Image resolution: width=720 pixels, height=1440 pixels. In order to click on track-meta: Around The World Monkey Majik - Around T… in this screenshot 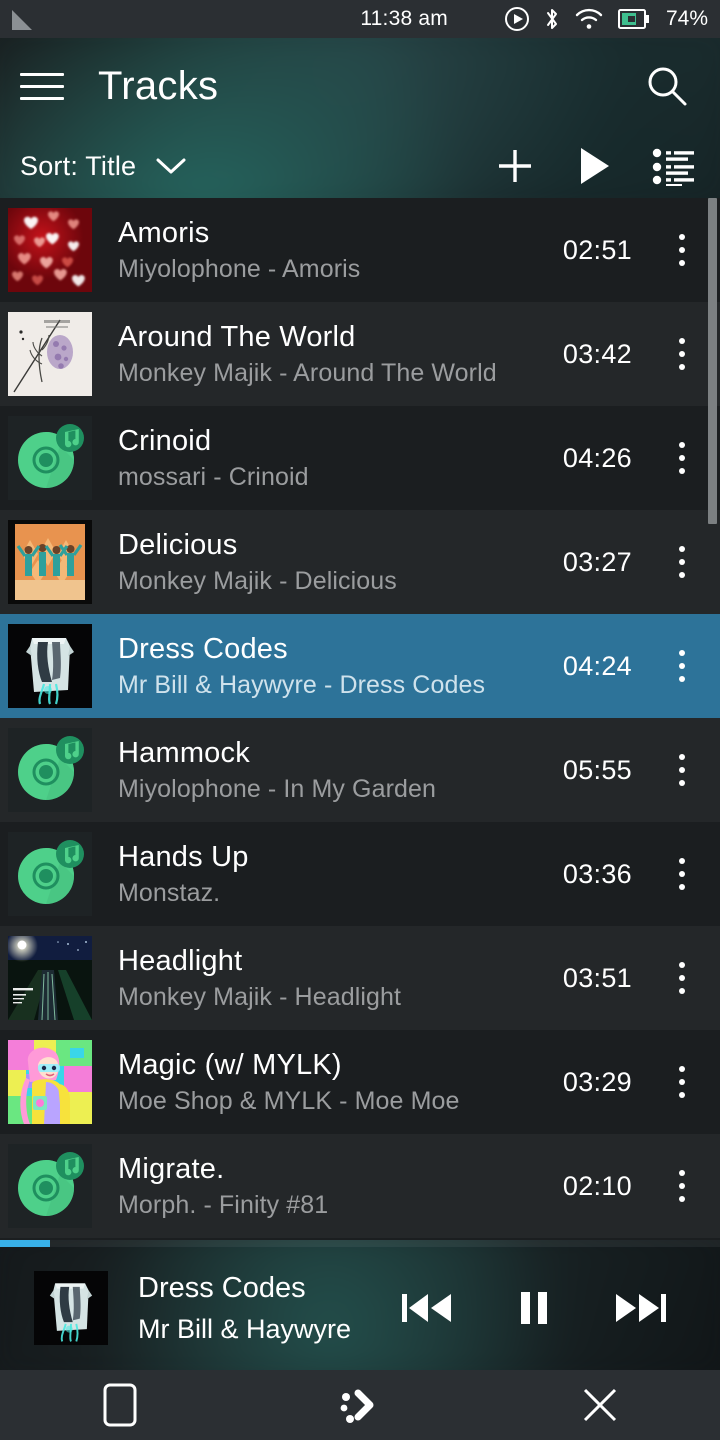, I will do `click(327, 354)`.